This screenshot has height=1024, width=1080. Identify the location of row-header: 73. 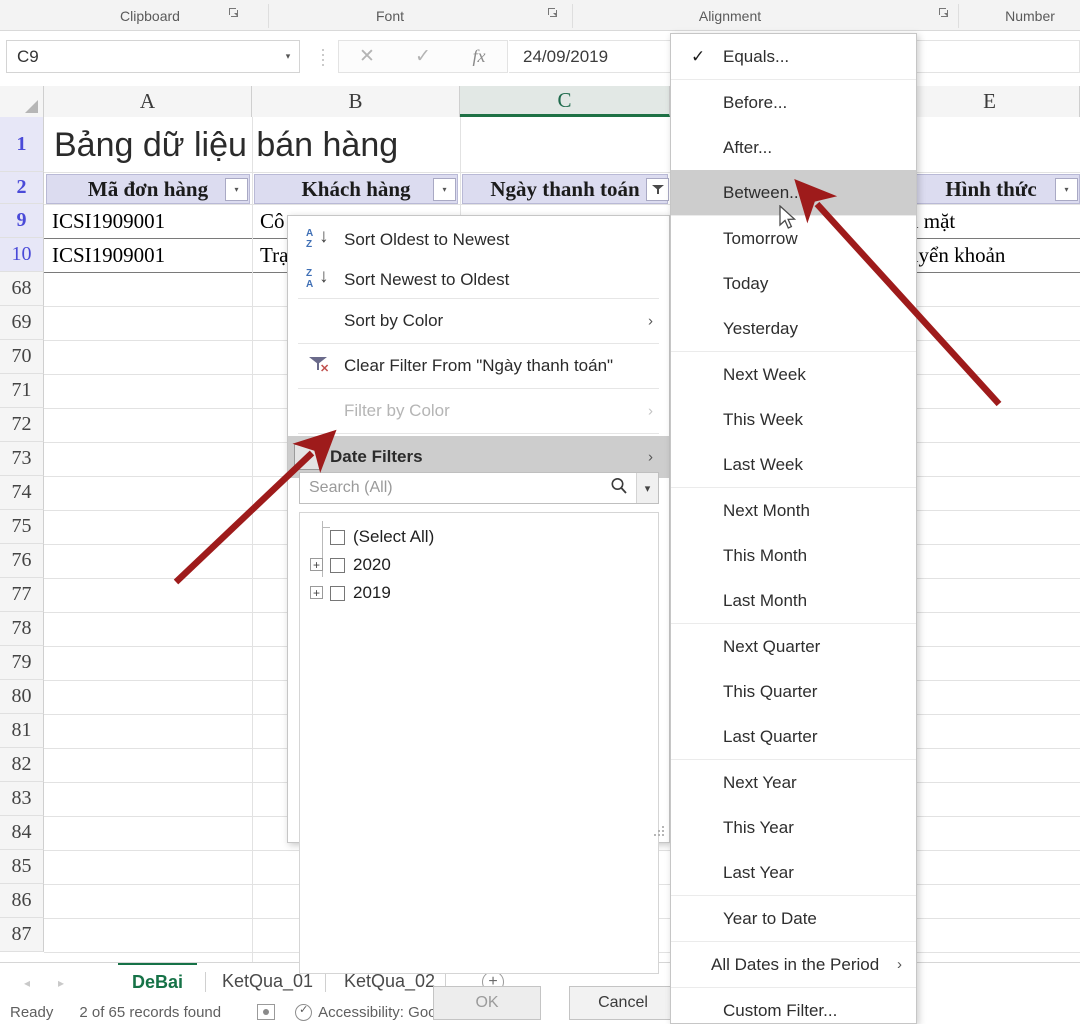
(22, 459).